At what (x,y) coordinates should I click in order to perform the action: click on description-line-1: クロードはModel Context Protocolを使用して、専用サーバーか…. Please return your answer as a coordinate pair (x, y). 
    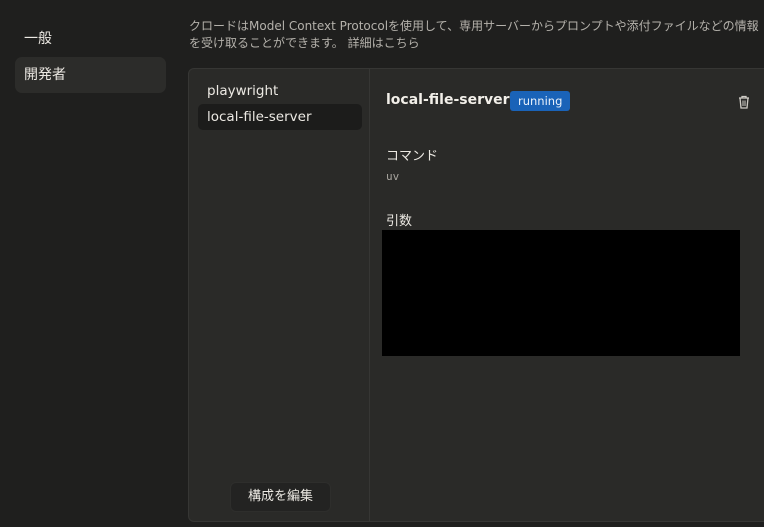
    Looking at the image, I should click on (474, 26).